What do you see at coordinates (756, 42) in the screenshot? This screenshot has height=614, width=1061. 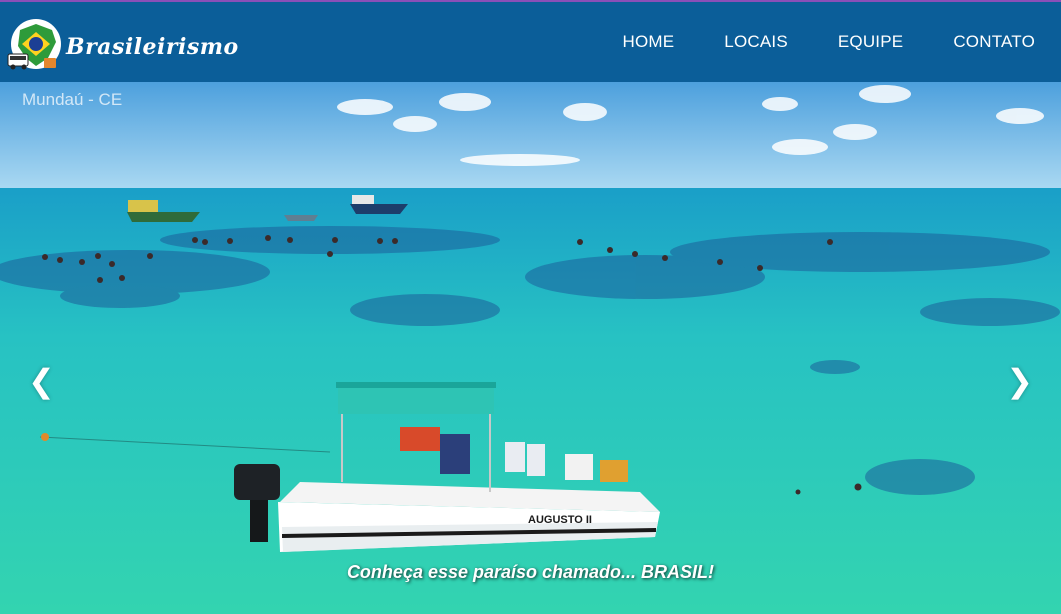 I see `nav-locais: LOCAIS` at bounding box center [756, 42].